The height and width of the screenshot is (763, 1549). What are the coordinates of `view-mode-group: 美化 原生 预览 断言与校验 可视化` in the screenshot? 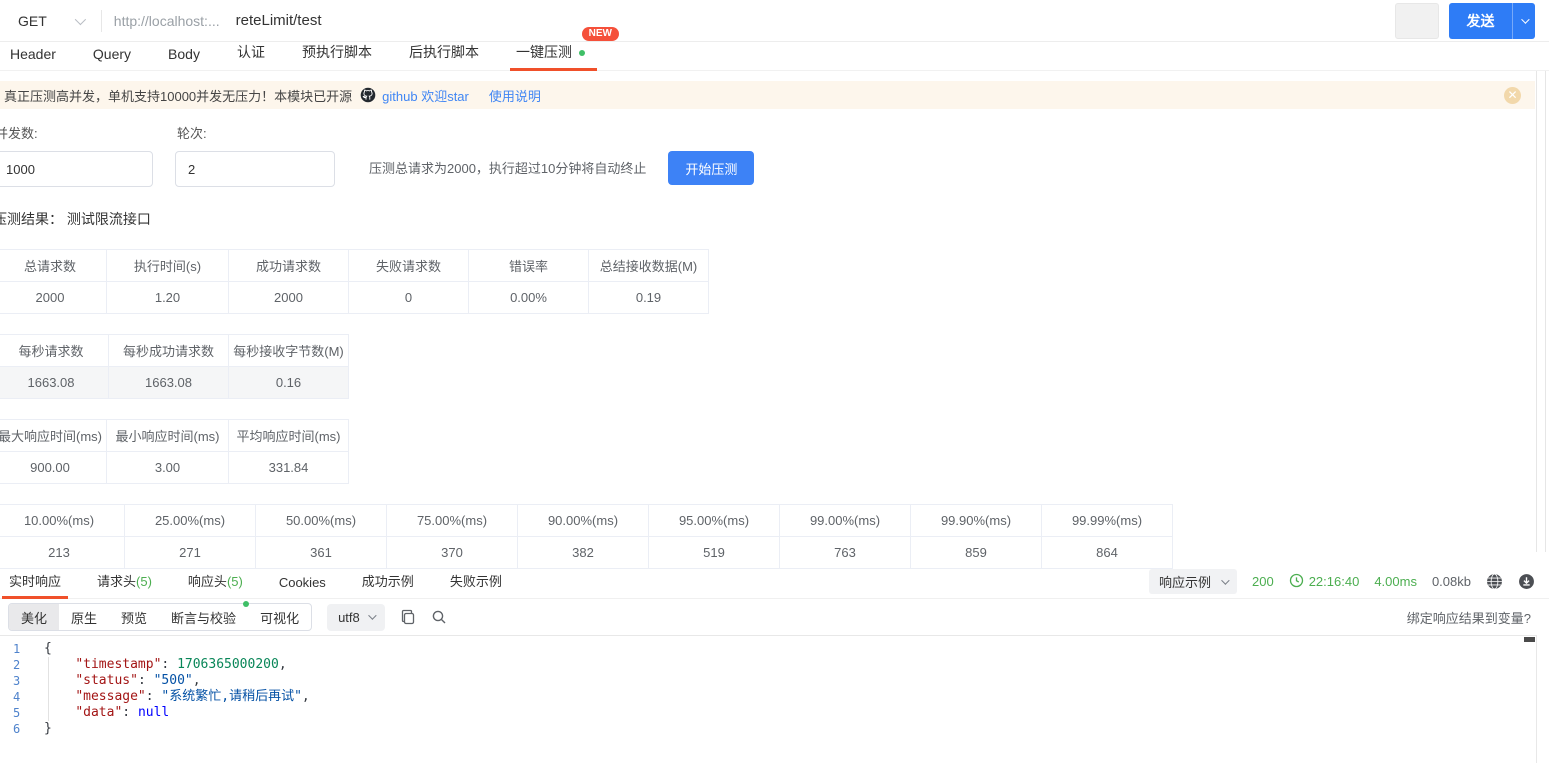 It's located at (160, 616).